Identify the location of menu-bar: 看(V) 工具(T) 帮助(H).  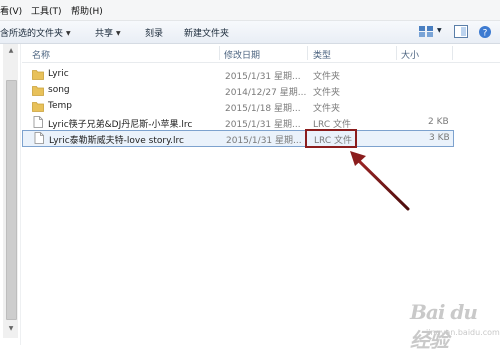
(250, 10).